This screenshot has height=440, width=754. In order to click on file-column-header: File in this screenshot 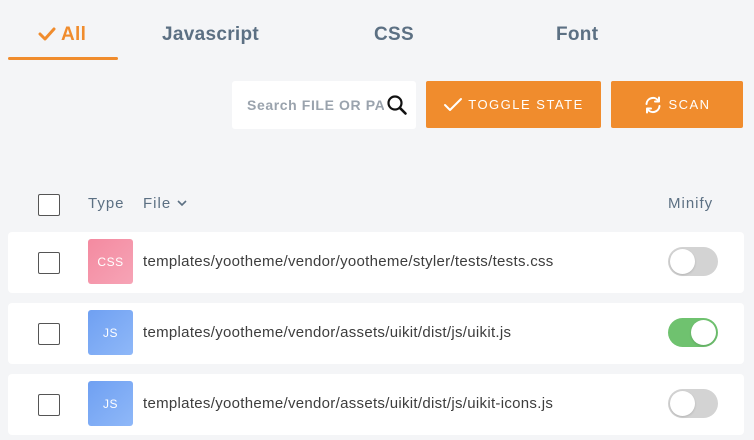, I will do `click(165, 203)`.